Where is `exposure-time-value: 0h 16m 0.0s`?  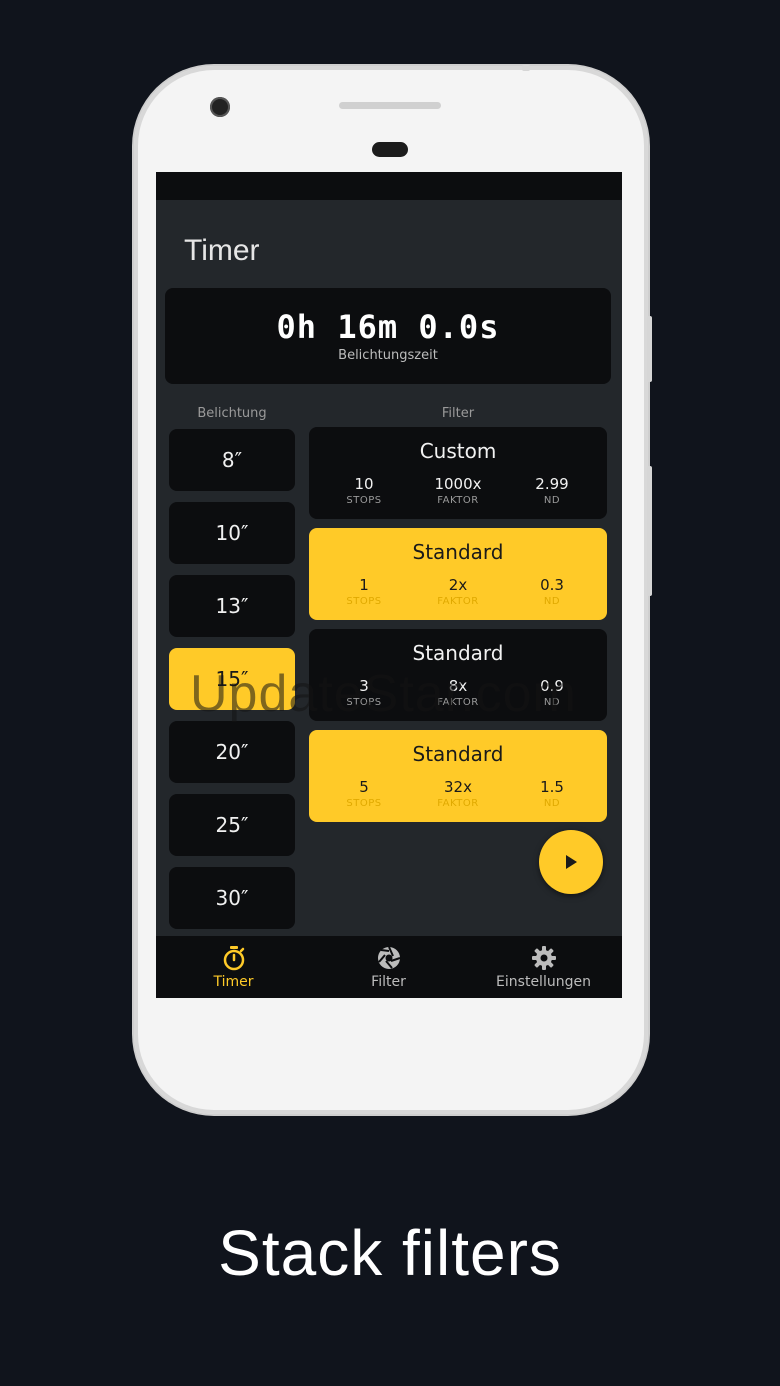
exposure-time-value: 0h 16m 0.0s is located at coordinates (388, 327).